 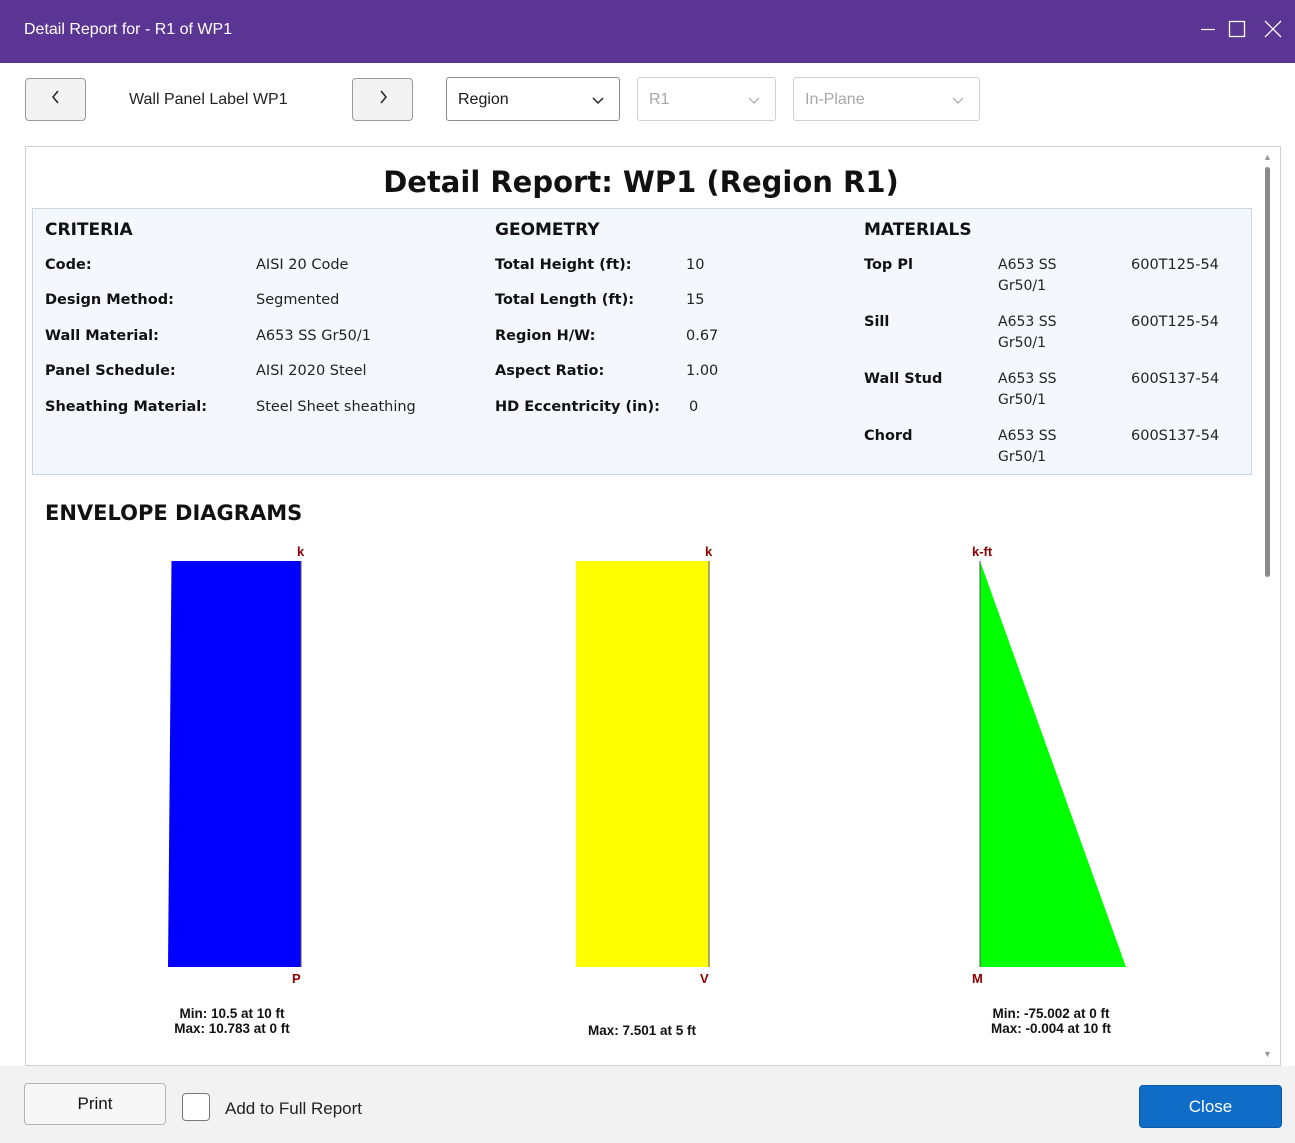 I want to click on envelope-caption: Max: -0.004 at 10 ft, so click(x=1051, y=1028).